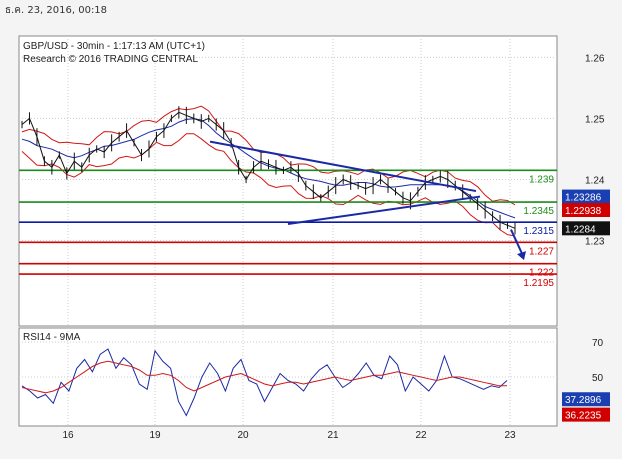 The height and width of the screenshot is (459, 622). What do you see at coordinates (580, 229) in the screenshot?
I see `price-tag-label: 1.2284` at bounding box center [580, 229].